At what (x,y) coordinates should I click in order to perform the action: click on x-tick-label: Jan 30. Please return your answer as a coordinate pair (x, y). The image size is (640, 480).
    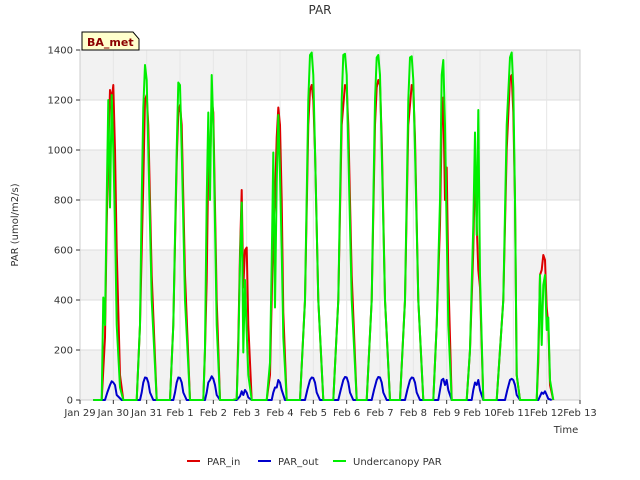
    Looking at the image, I should click on (113, 413).